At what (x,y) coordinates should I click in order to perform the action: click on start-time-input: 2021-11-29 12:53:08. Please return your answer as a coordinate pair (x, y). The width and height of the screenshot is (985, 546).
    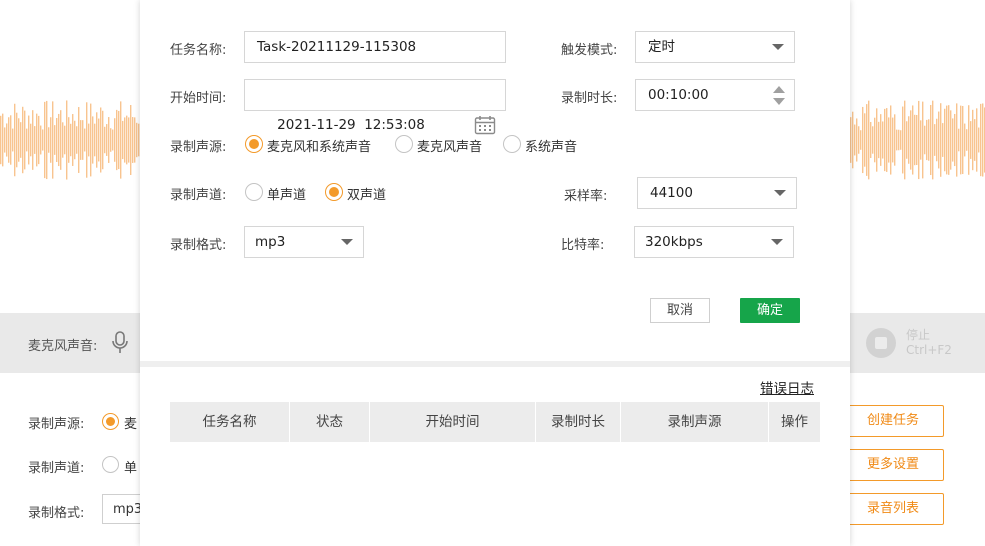
    Looking at the image, I should click on (375, 107).